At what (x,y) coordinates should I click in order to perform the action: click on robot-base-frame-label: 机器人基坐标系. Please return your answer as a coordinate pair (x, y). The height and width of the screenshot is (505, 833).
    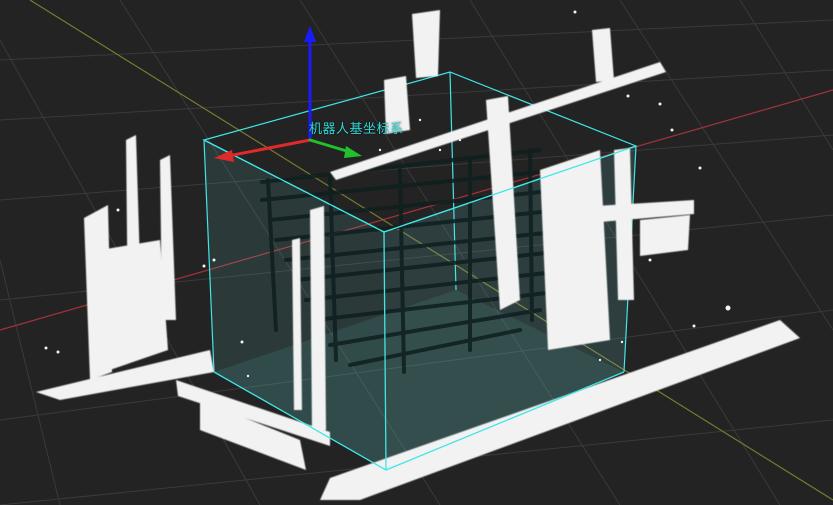
    Looking at the image, I should click on (356, 129).